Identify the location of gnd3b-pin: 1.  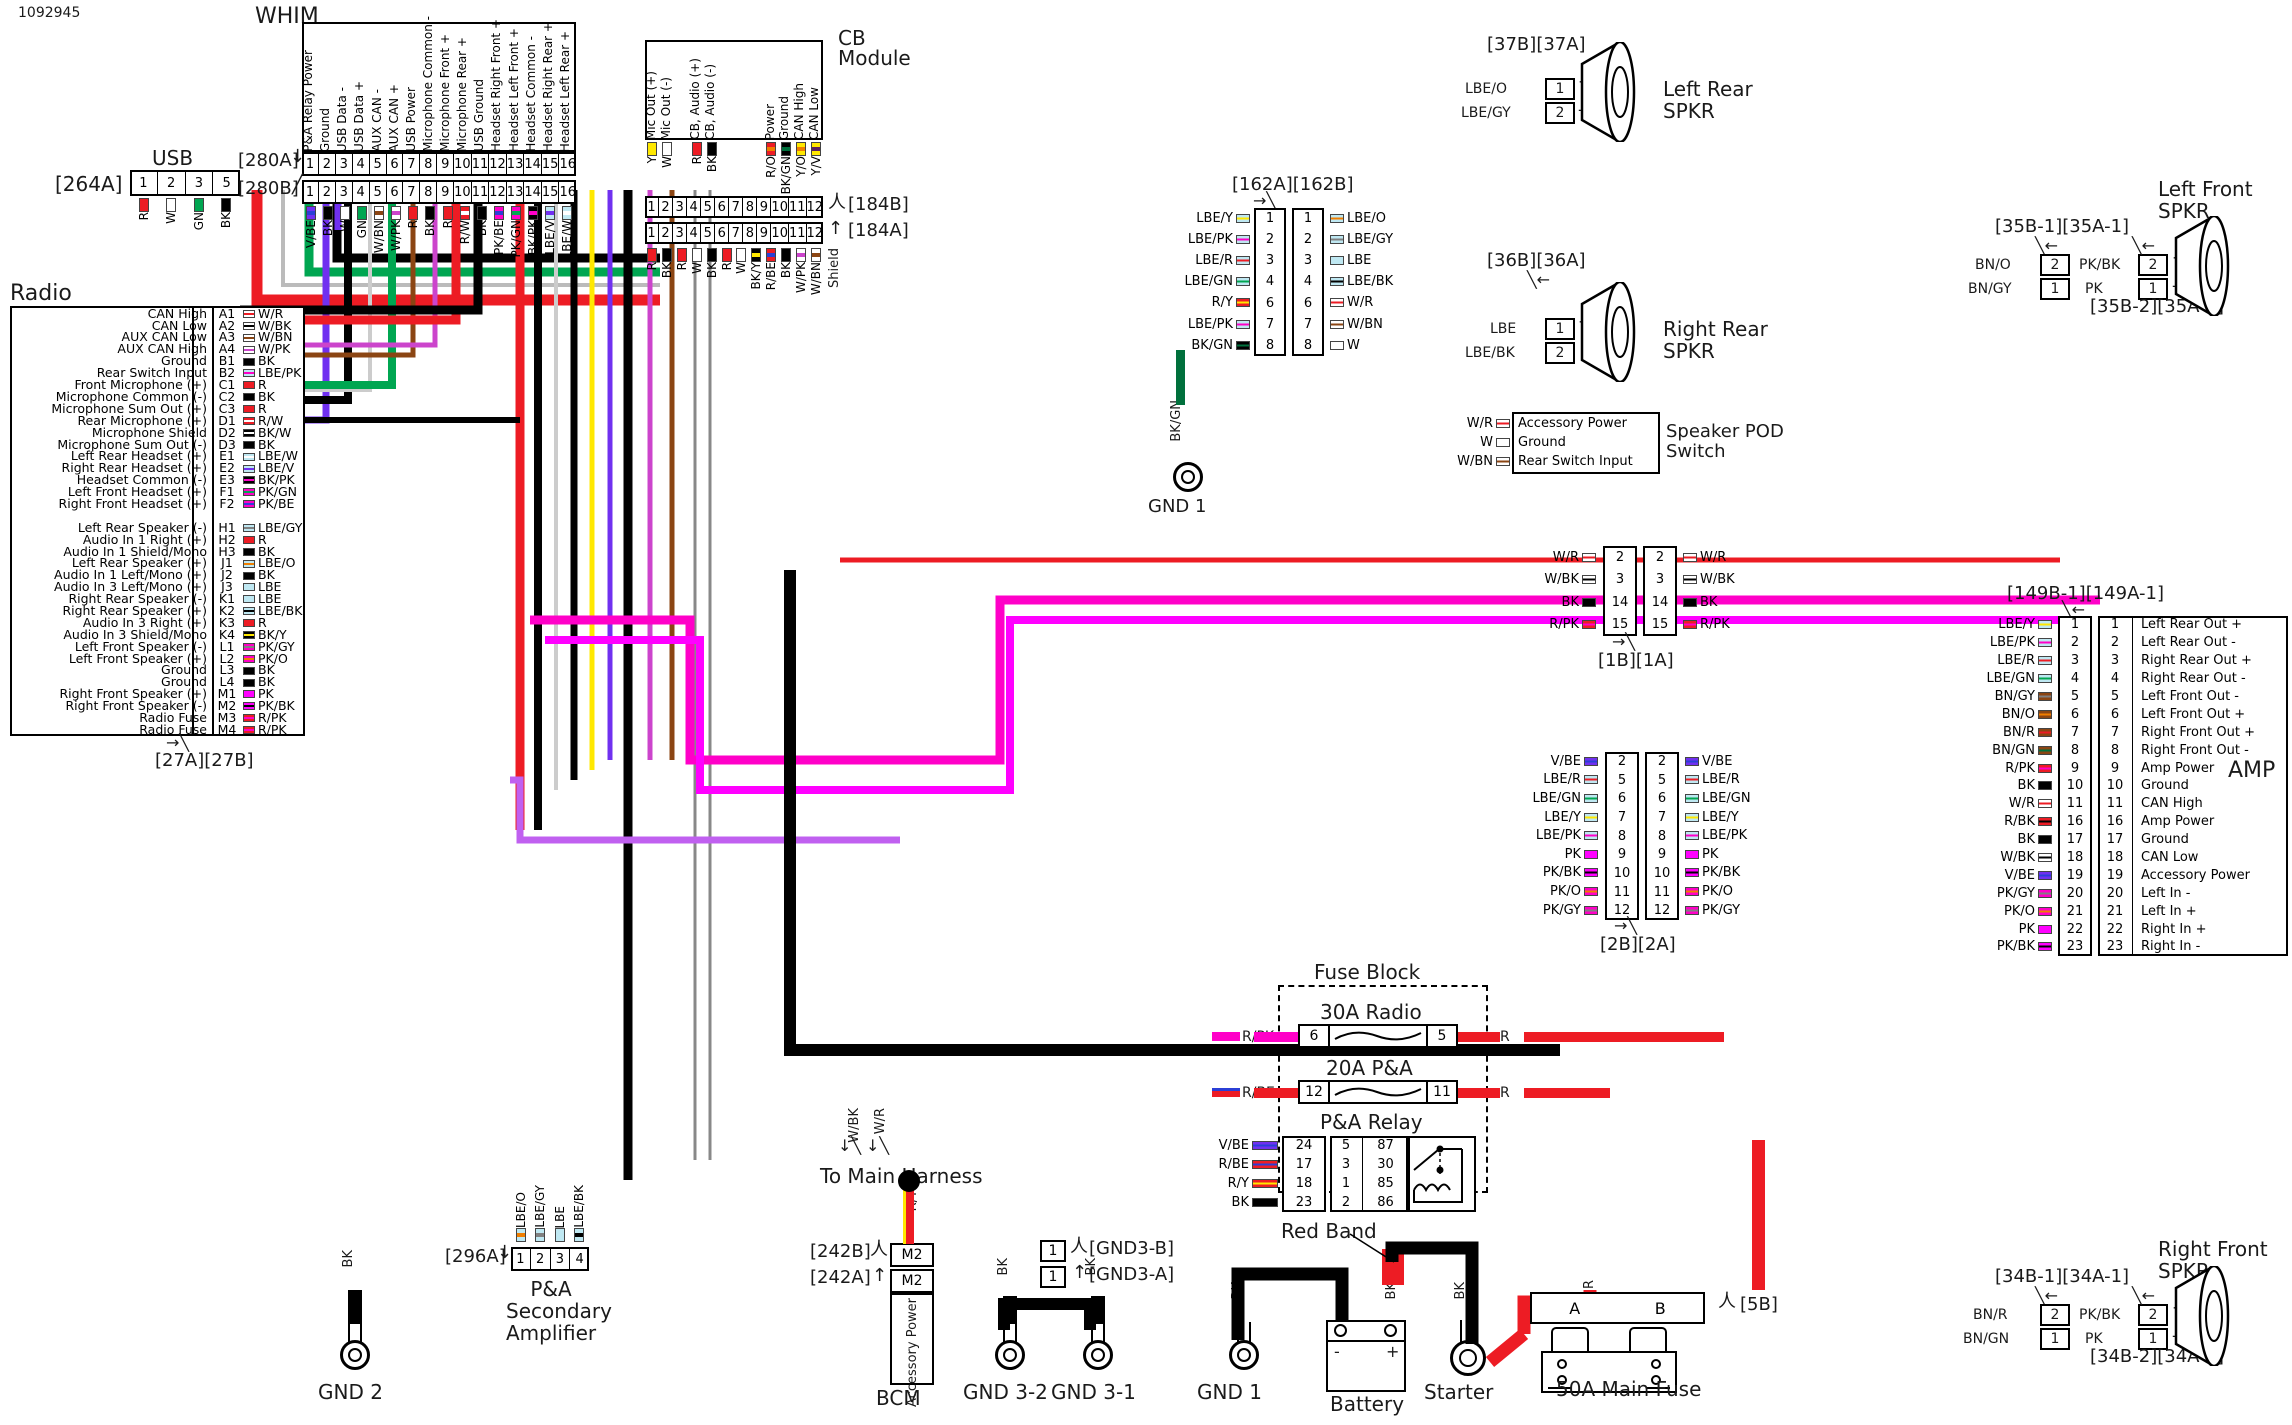
(1053, 1251).